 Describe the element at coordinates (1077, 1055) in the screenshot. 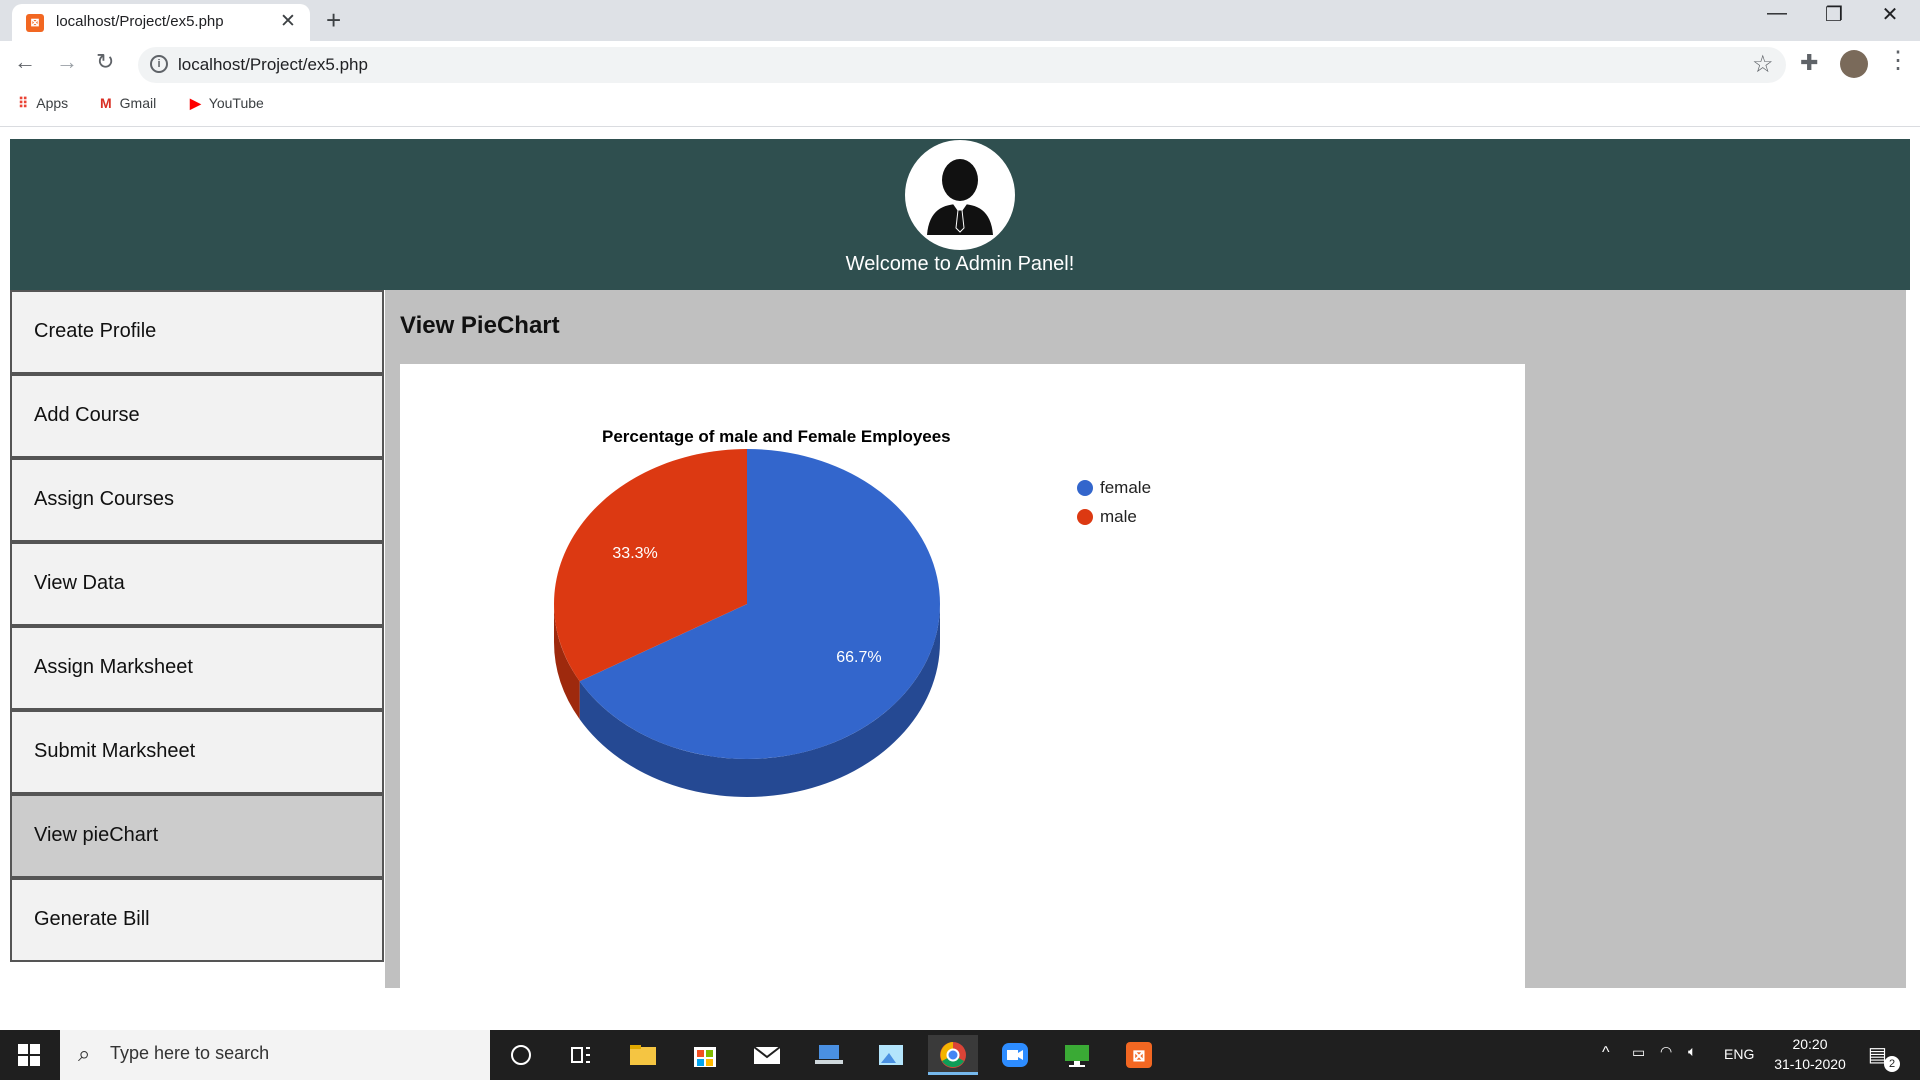

I see `remote-desktop-icon` at that location.